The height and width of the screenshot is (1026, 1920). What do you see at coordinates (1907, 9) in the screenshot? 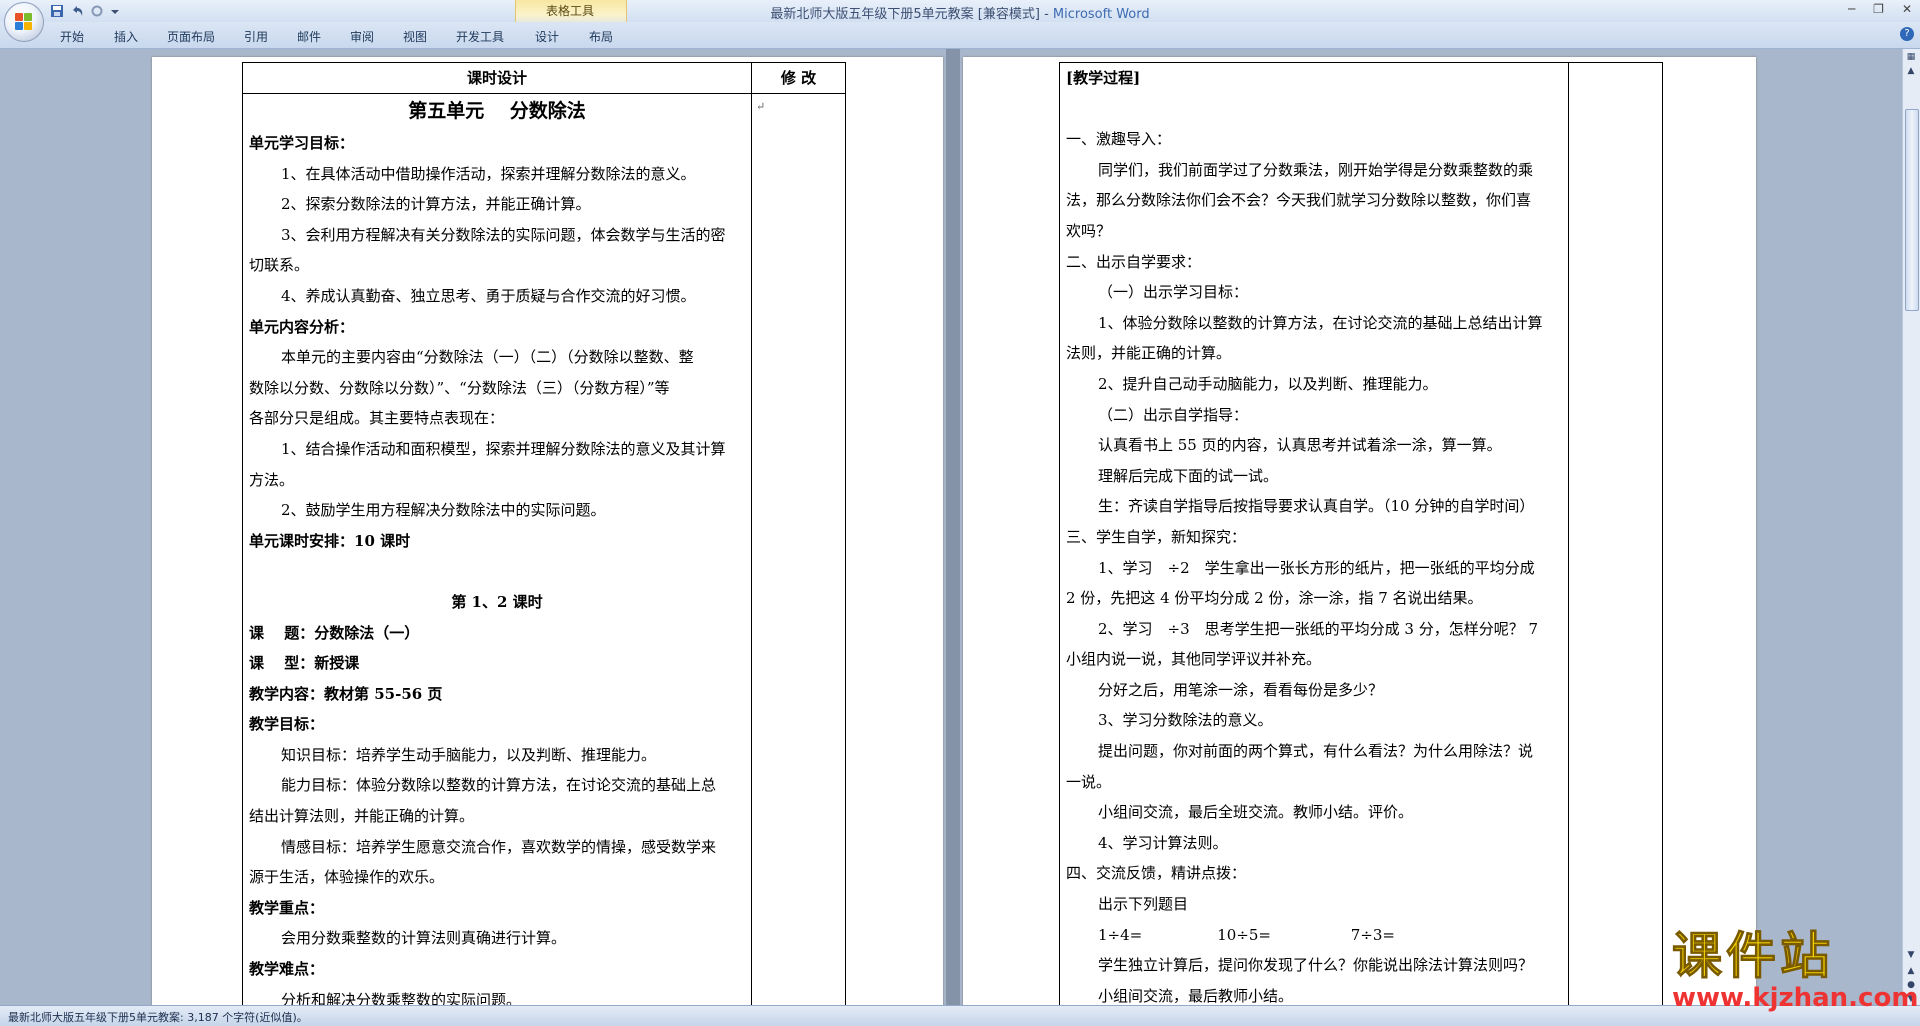
I see `close-icon: ✕` at bounding box center [1907, 9].